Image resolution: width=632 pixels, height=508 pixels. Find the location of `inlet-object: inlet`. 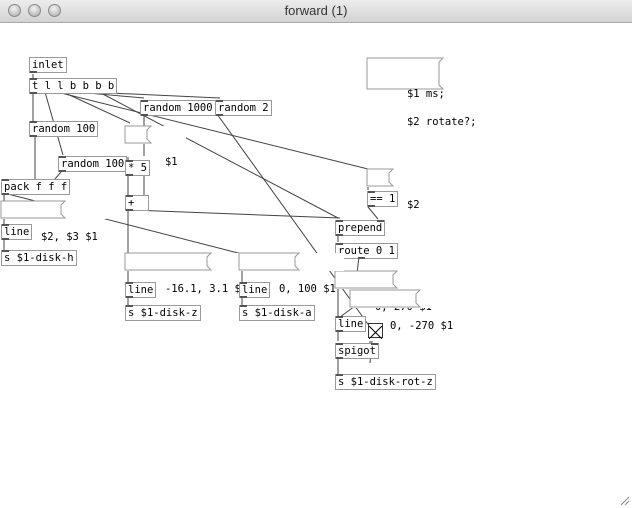

inlet-object: inlet is located at coordinates (48, 65).